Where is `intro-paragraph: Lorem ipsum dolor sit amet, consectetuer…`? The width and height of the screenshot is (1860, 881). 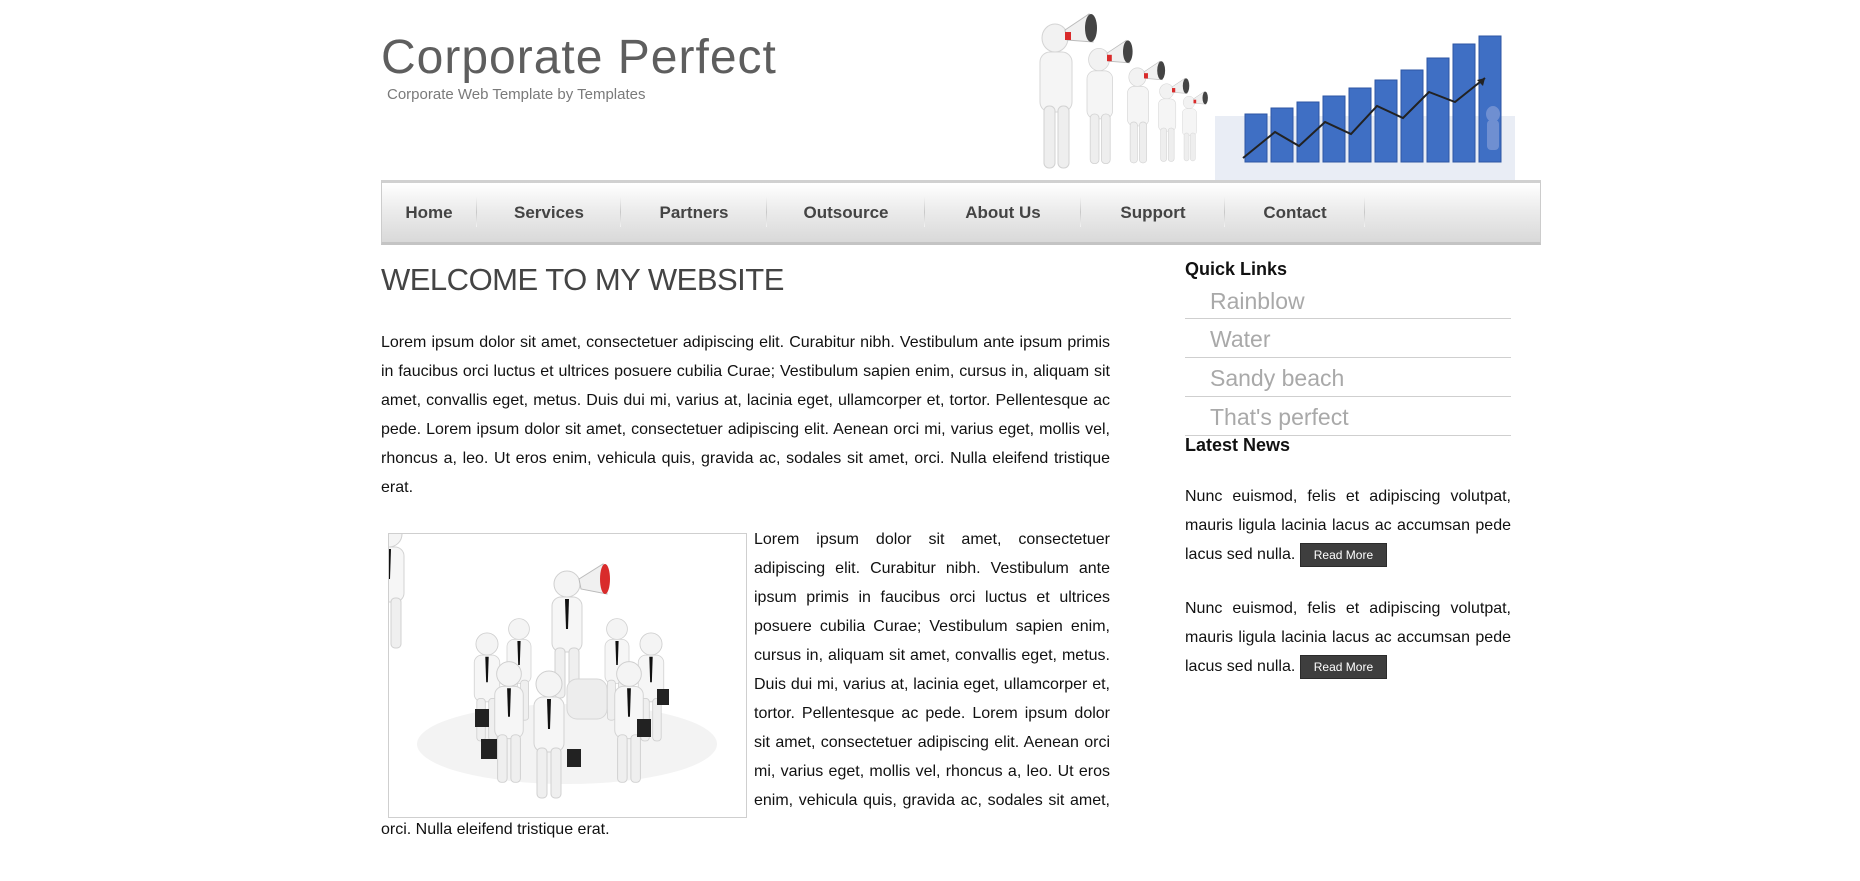
intro-paragraph: Lorem ipsum dolor sit amet, consectetuer… is located at coordinates (745, 415).